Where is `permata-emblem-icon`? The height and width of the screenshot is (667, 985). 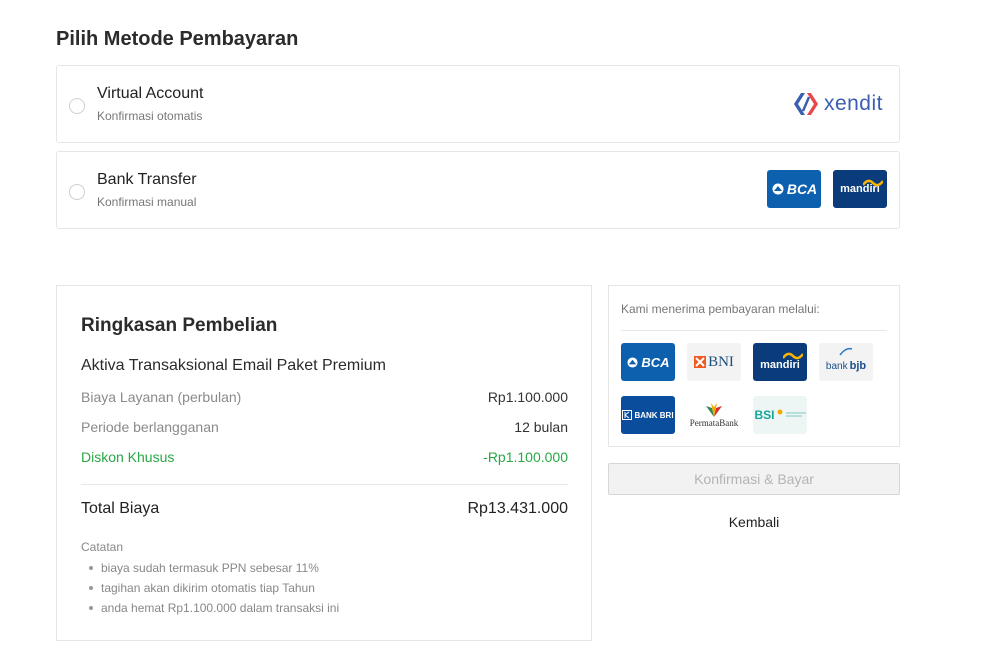 permata-emblem-icon is located at coordinates (714, 410).